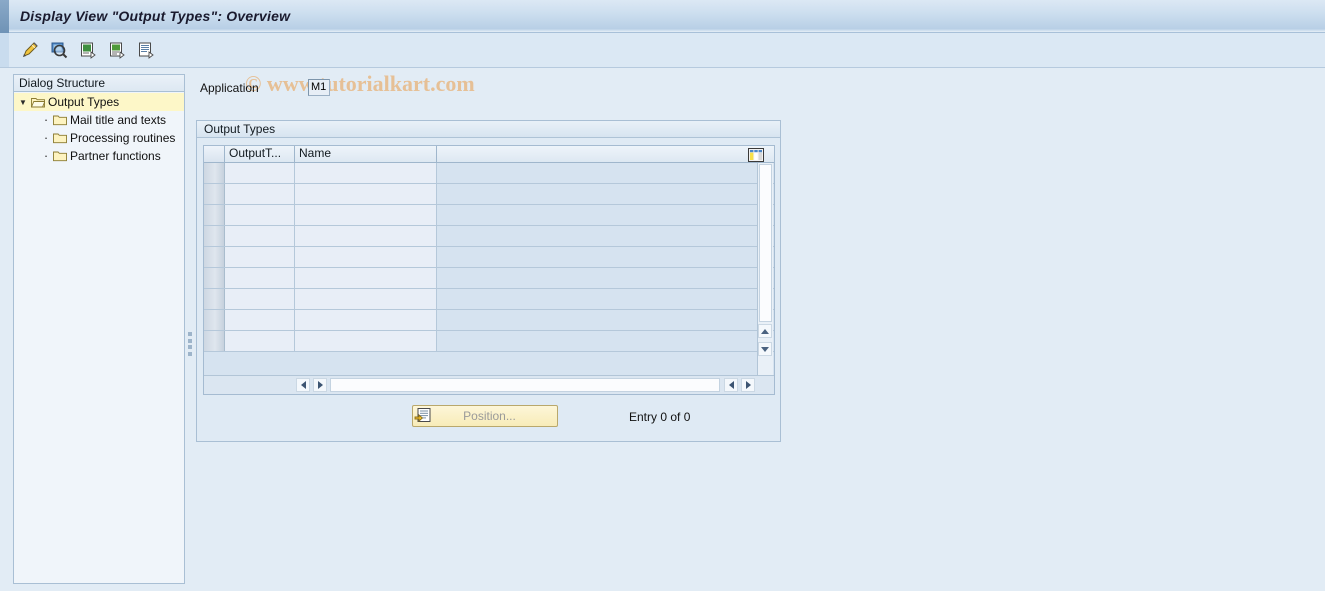 The height and width of the screenshot is (591, 1325). What do you see at coordinates (118, 120) in the screenshot?
I see `tree-node-label: Mail title and texts` at bounding box center [118, 120].